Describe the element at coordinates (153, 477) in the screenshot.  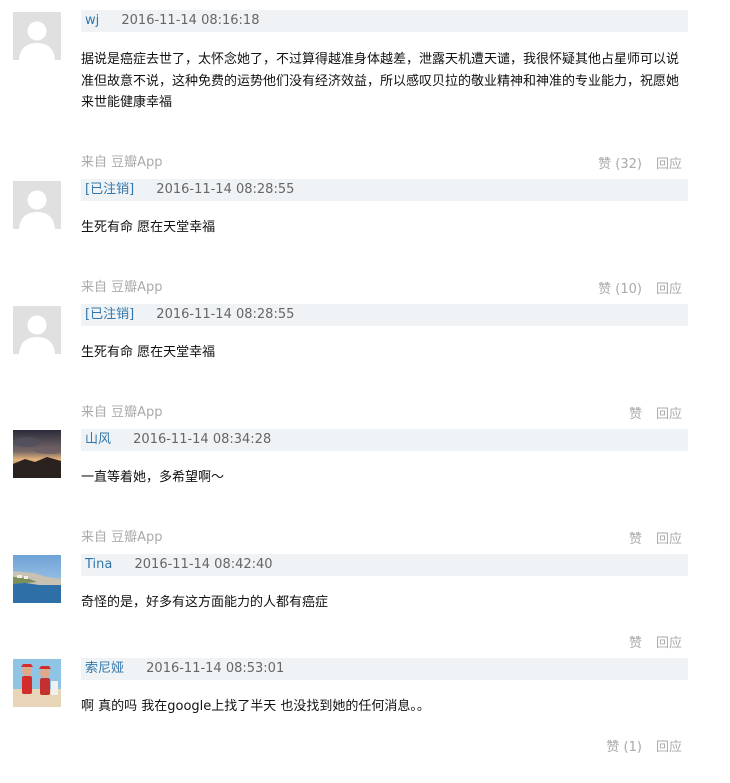
I see `comment-text: 一直等着她，多希望啊～` at that location.